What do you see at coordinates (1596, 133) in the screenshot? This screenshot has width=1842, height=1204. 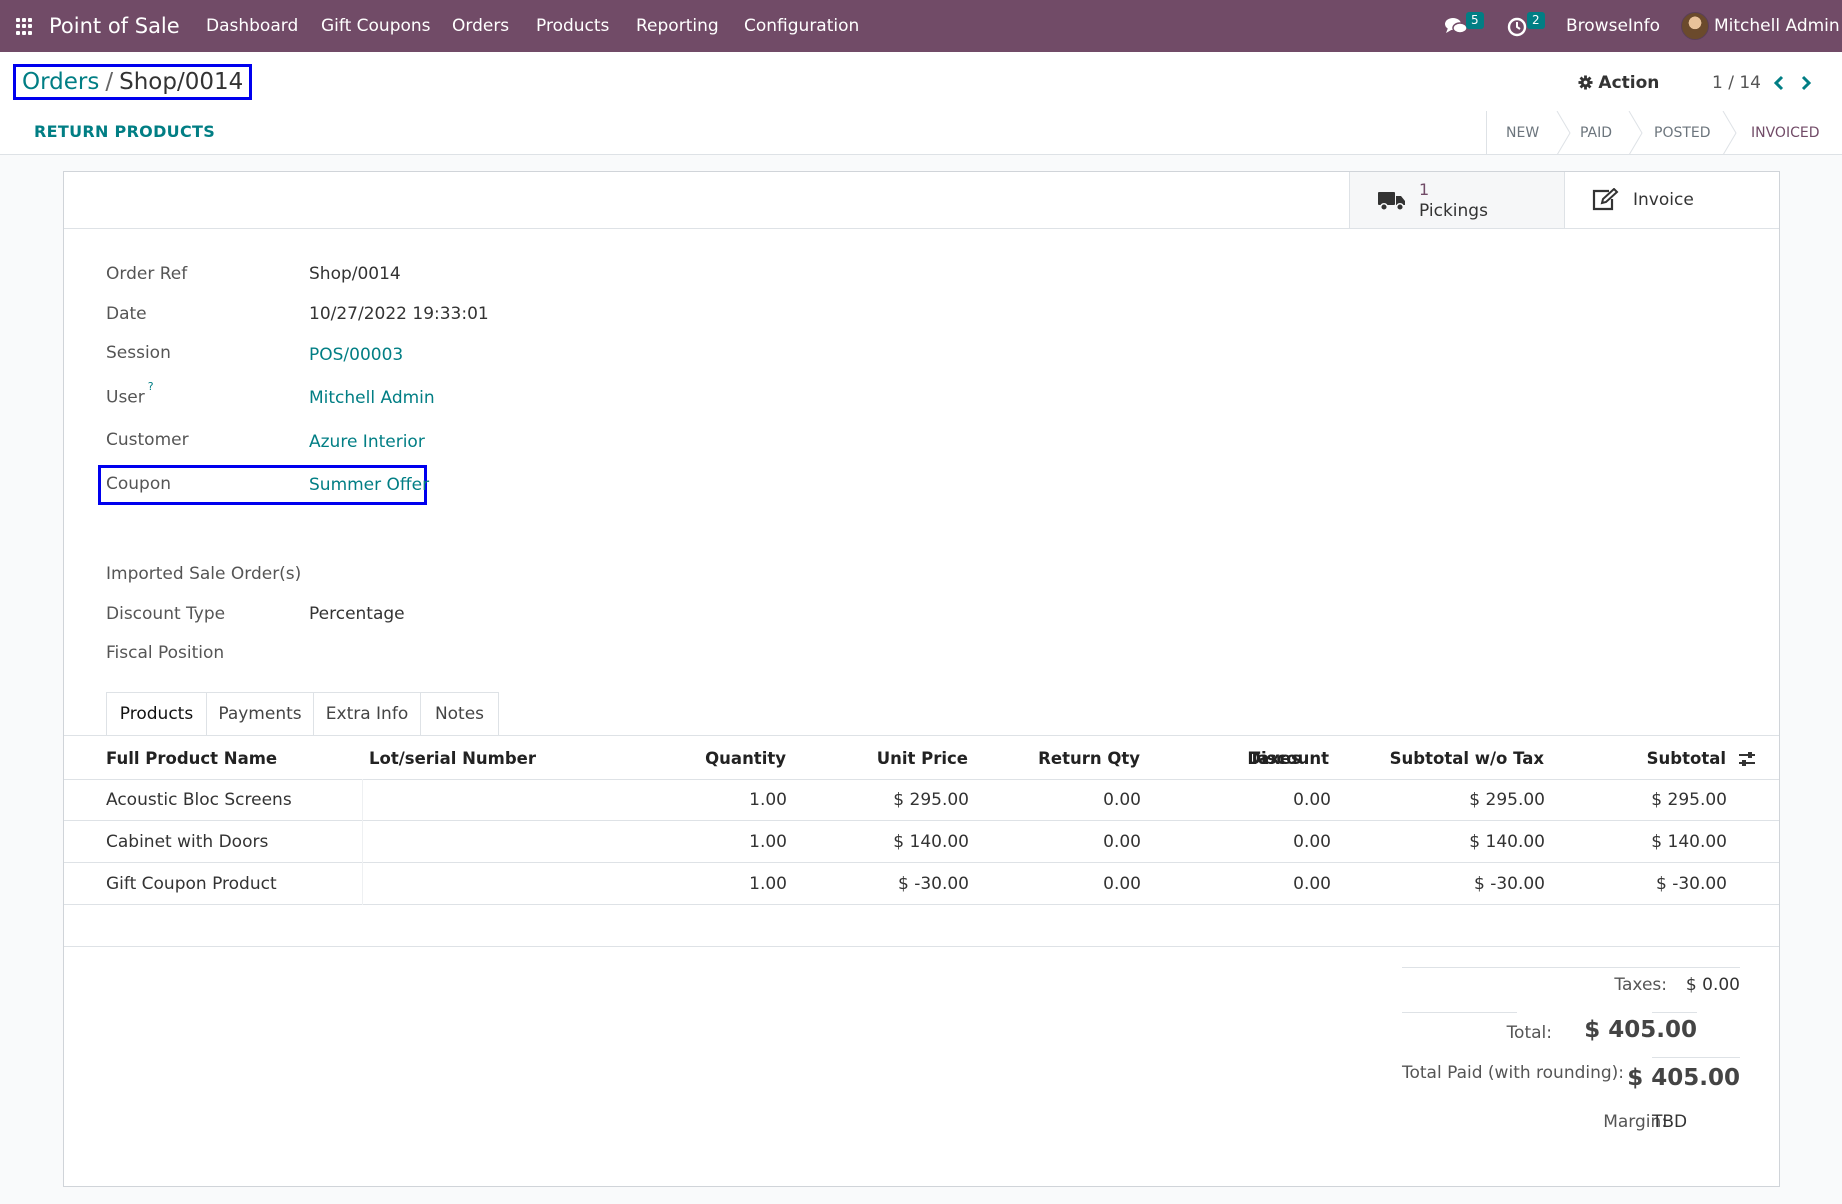 I see `stage-paid: PAID` at bounding box center [1596, 133].